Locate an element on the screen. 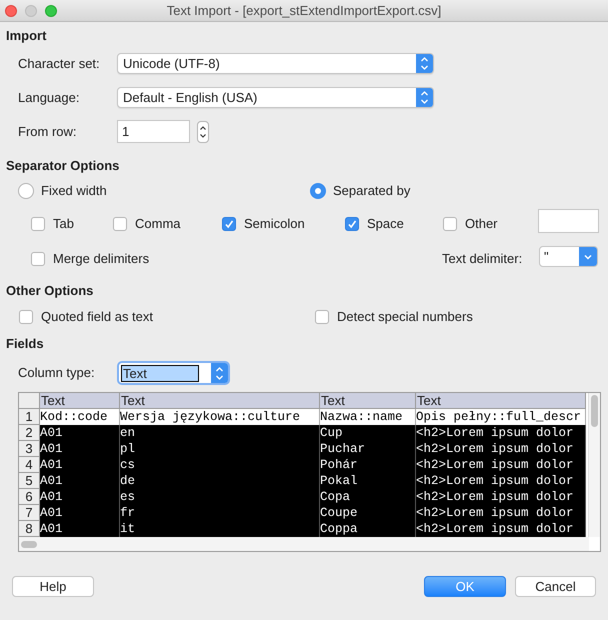 Image resolution: width=608 pixels, height=620 pixels. table-cell: en is located at coordinates (220, 433).